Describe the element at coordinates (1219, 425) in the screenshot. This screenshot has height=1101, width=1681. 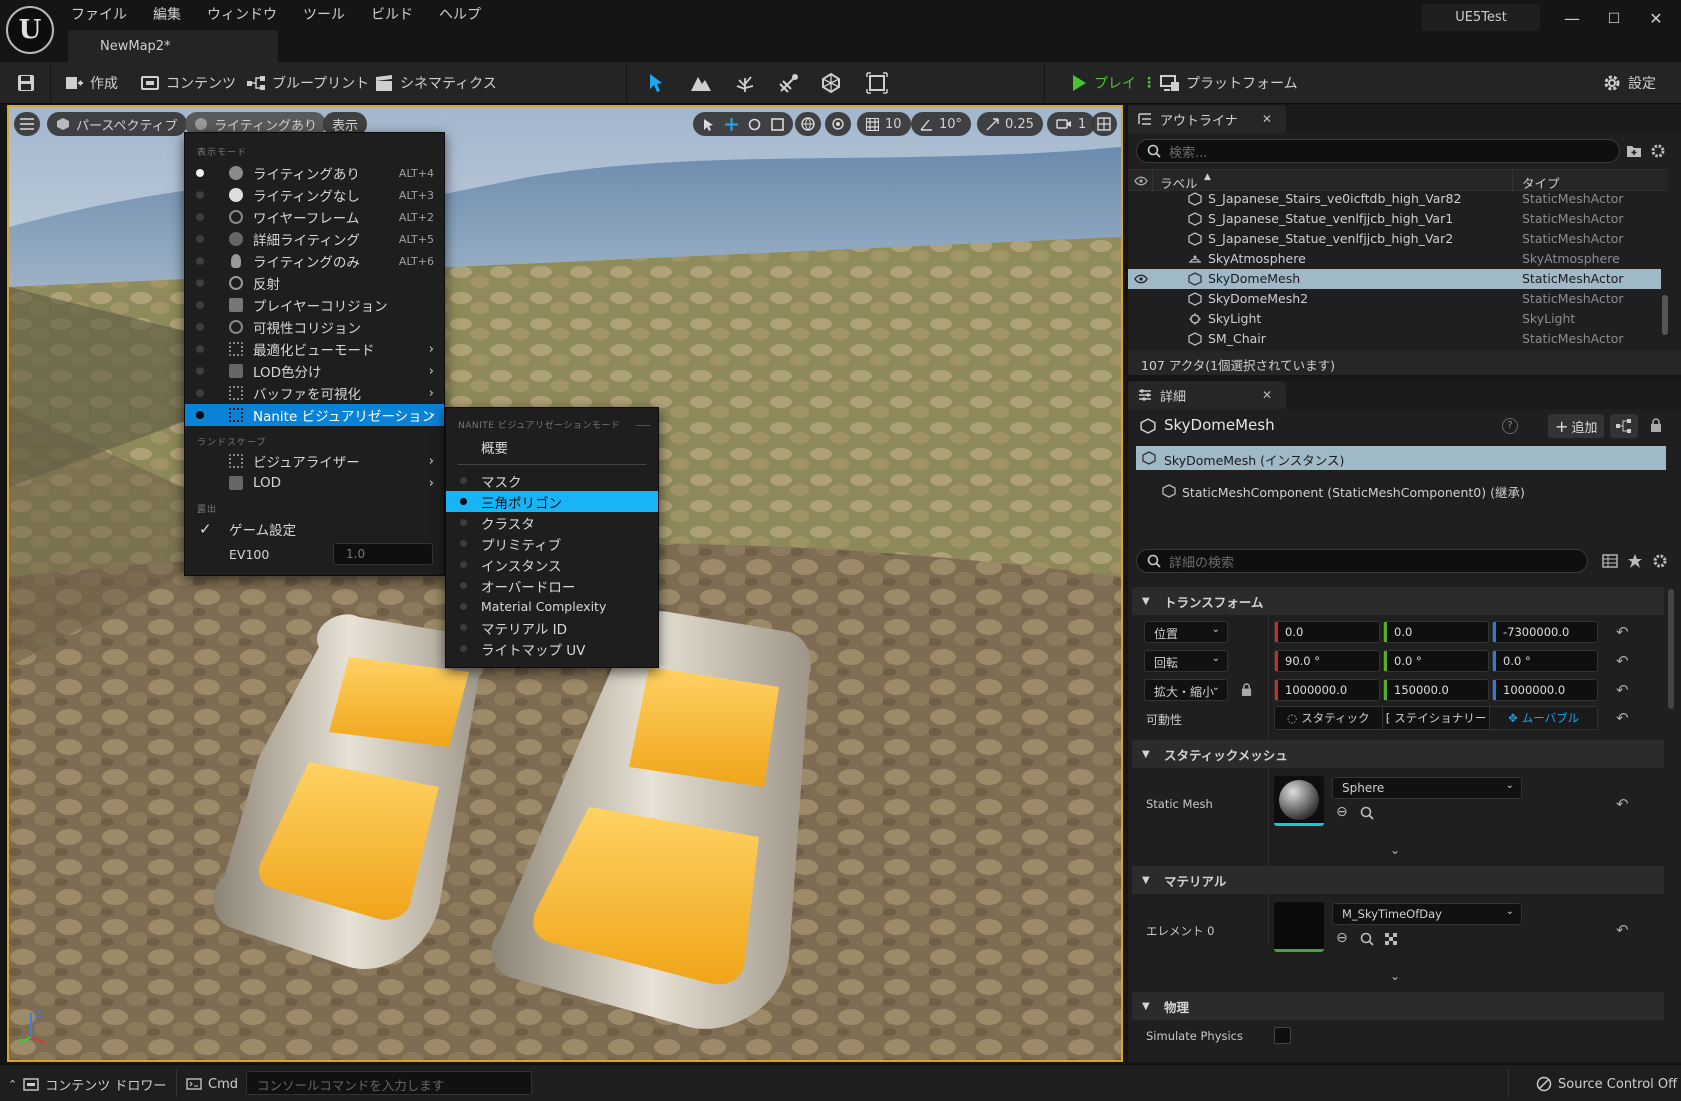
I see `details-actor-name: SkyDomeMesh` at that location.